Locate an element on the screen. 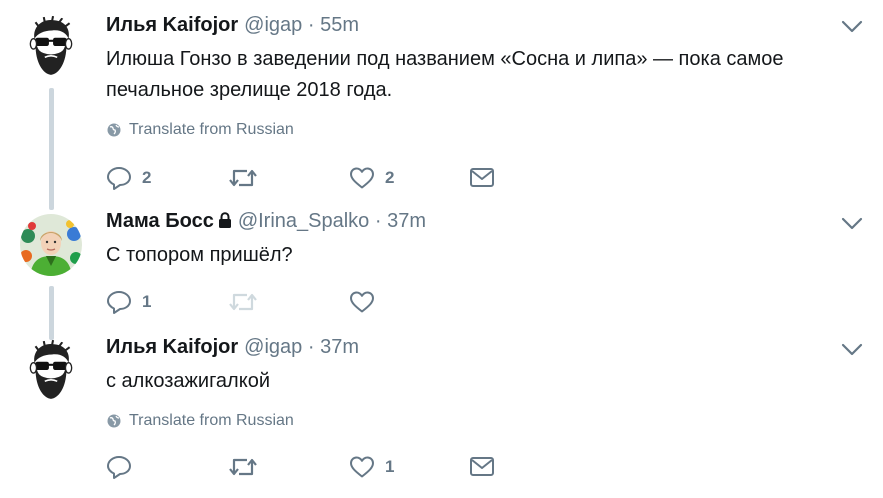 The height and width of the screenshot is (498, 883). tweet-header: Мама Босс @Irina_Spalko · 37m is located at coordinates (266, 221).